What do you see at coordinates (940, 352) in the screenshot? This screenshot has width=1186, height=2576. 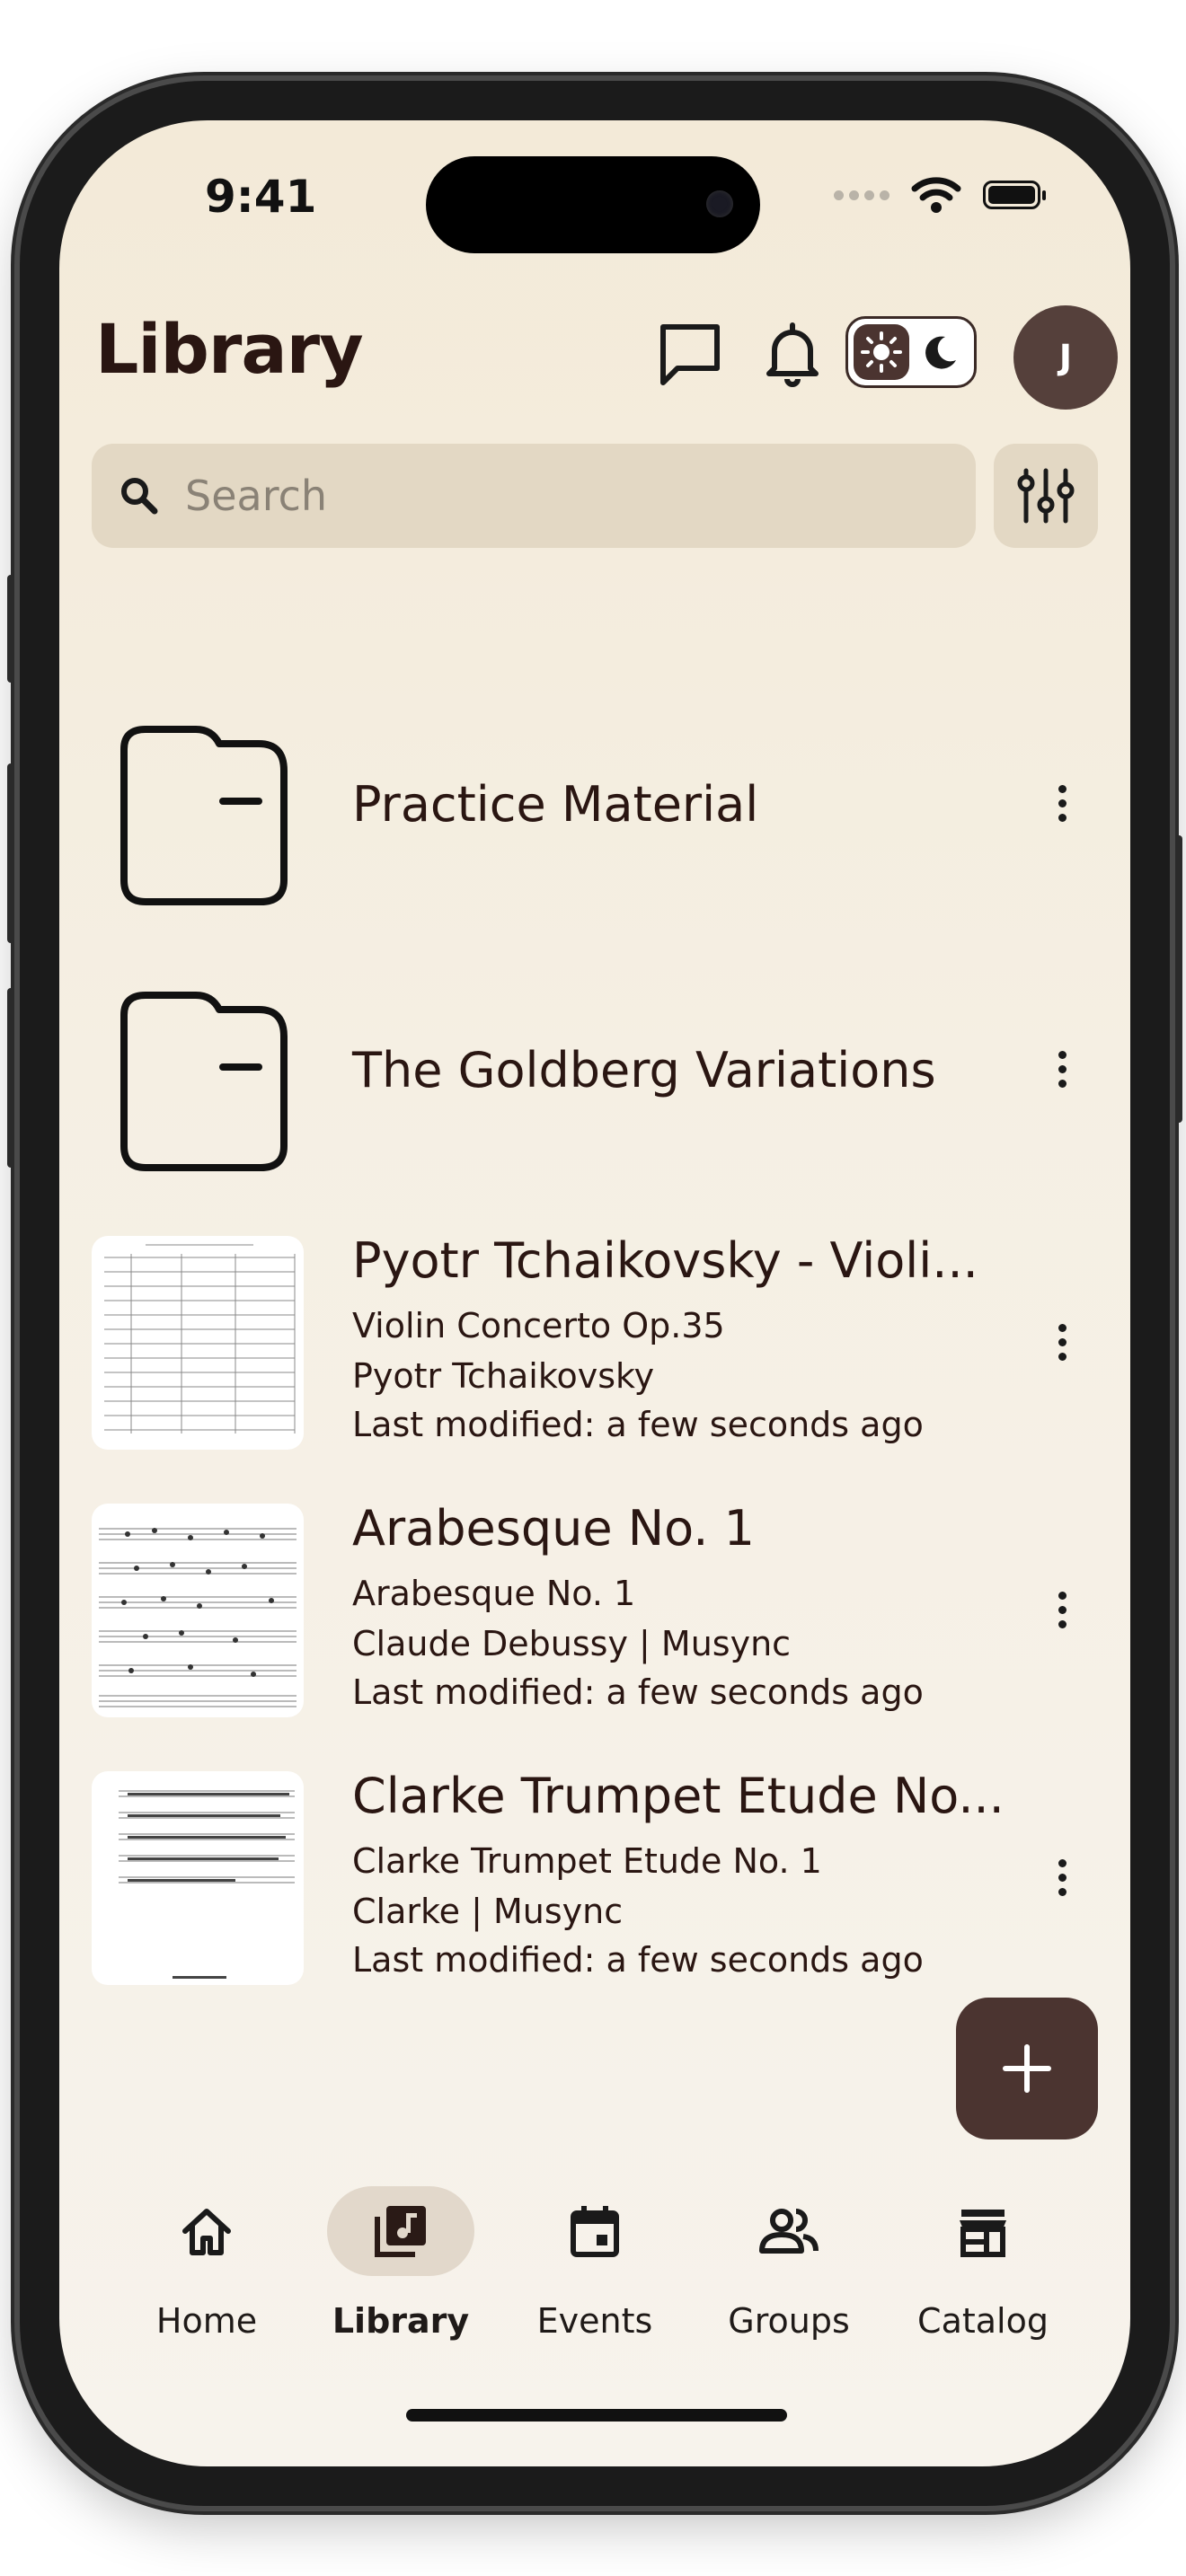 I see `moon-icon` at bounding box center [940, 352].